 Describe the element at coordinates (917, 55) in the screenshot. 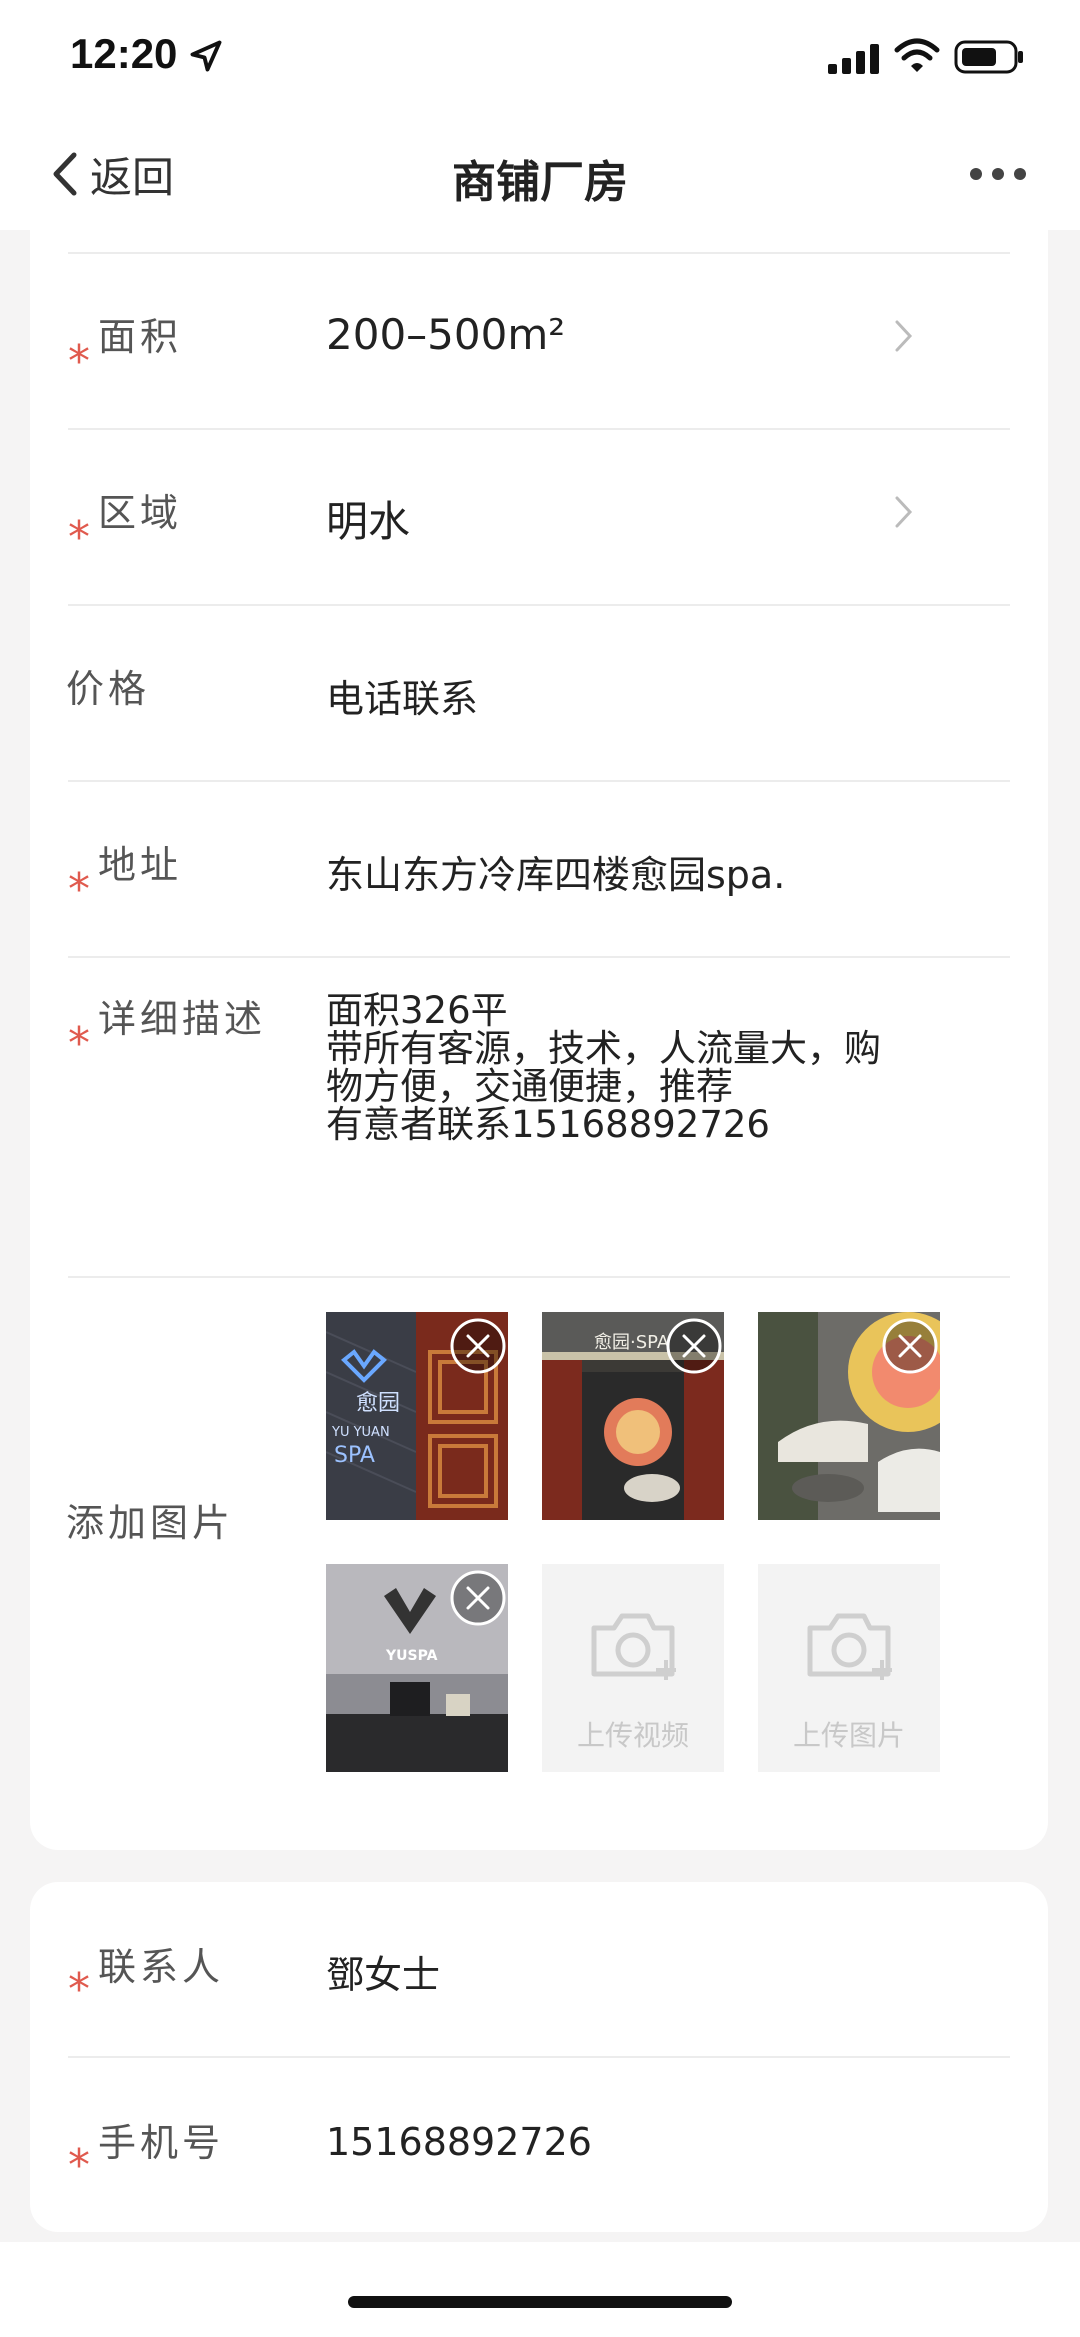

I see `wifi-icon` at that location.